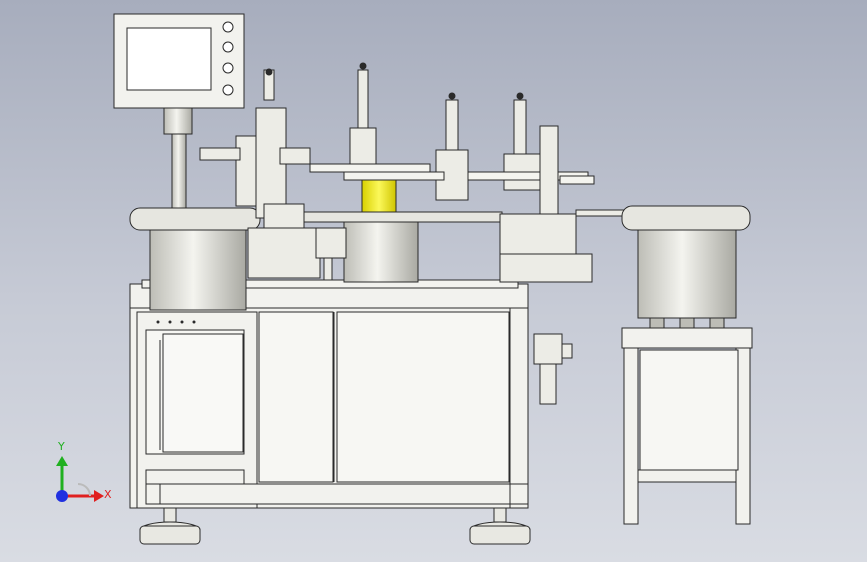 The height and width of the screenshot is (562, 867). Describe the element at coordinates (335, 526) in the screenshot. I see `leveling-feet` at that location.